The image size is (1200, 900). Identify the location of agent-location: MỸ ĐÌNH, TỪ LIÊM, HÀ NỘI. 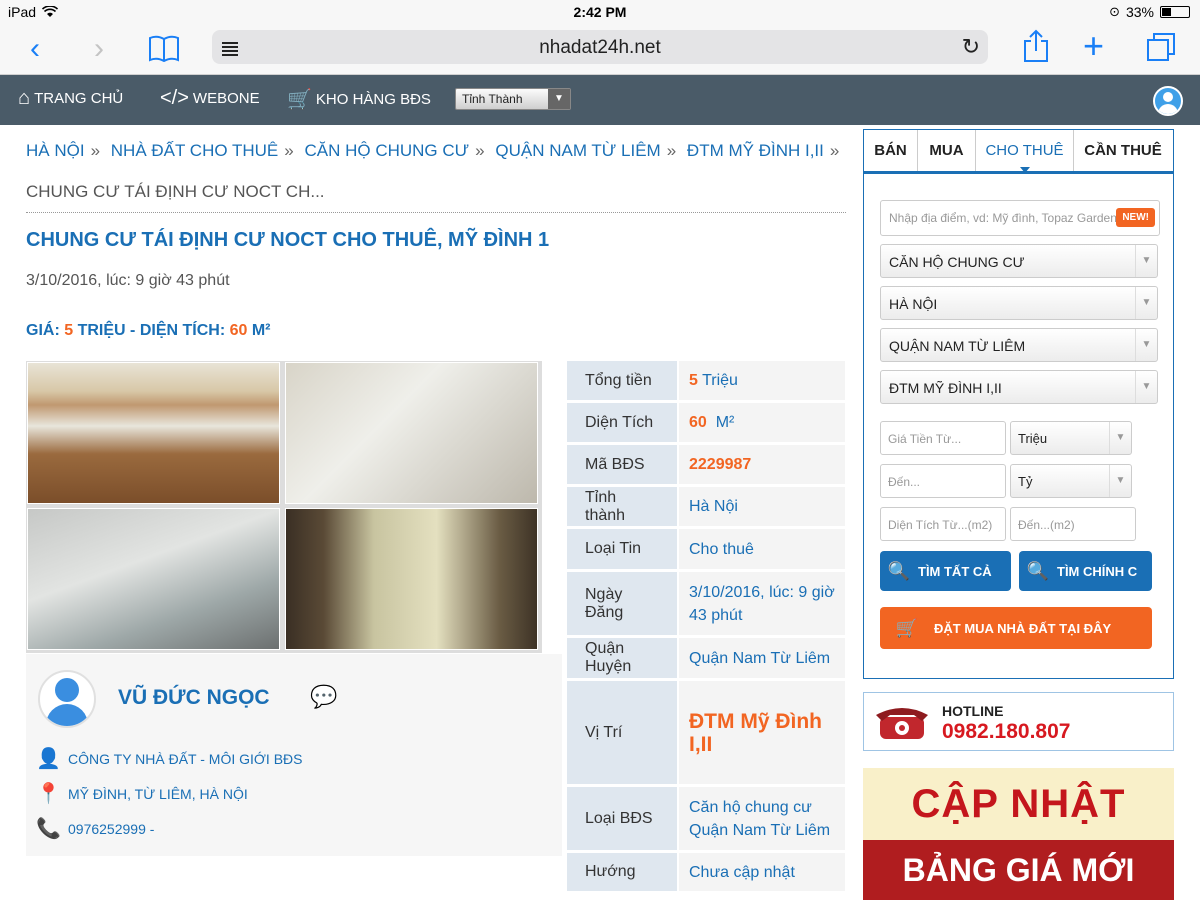
(158, 793).